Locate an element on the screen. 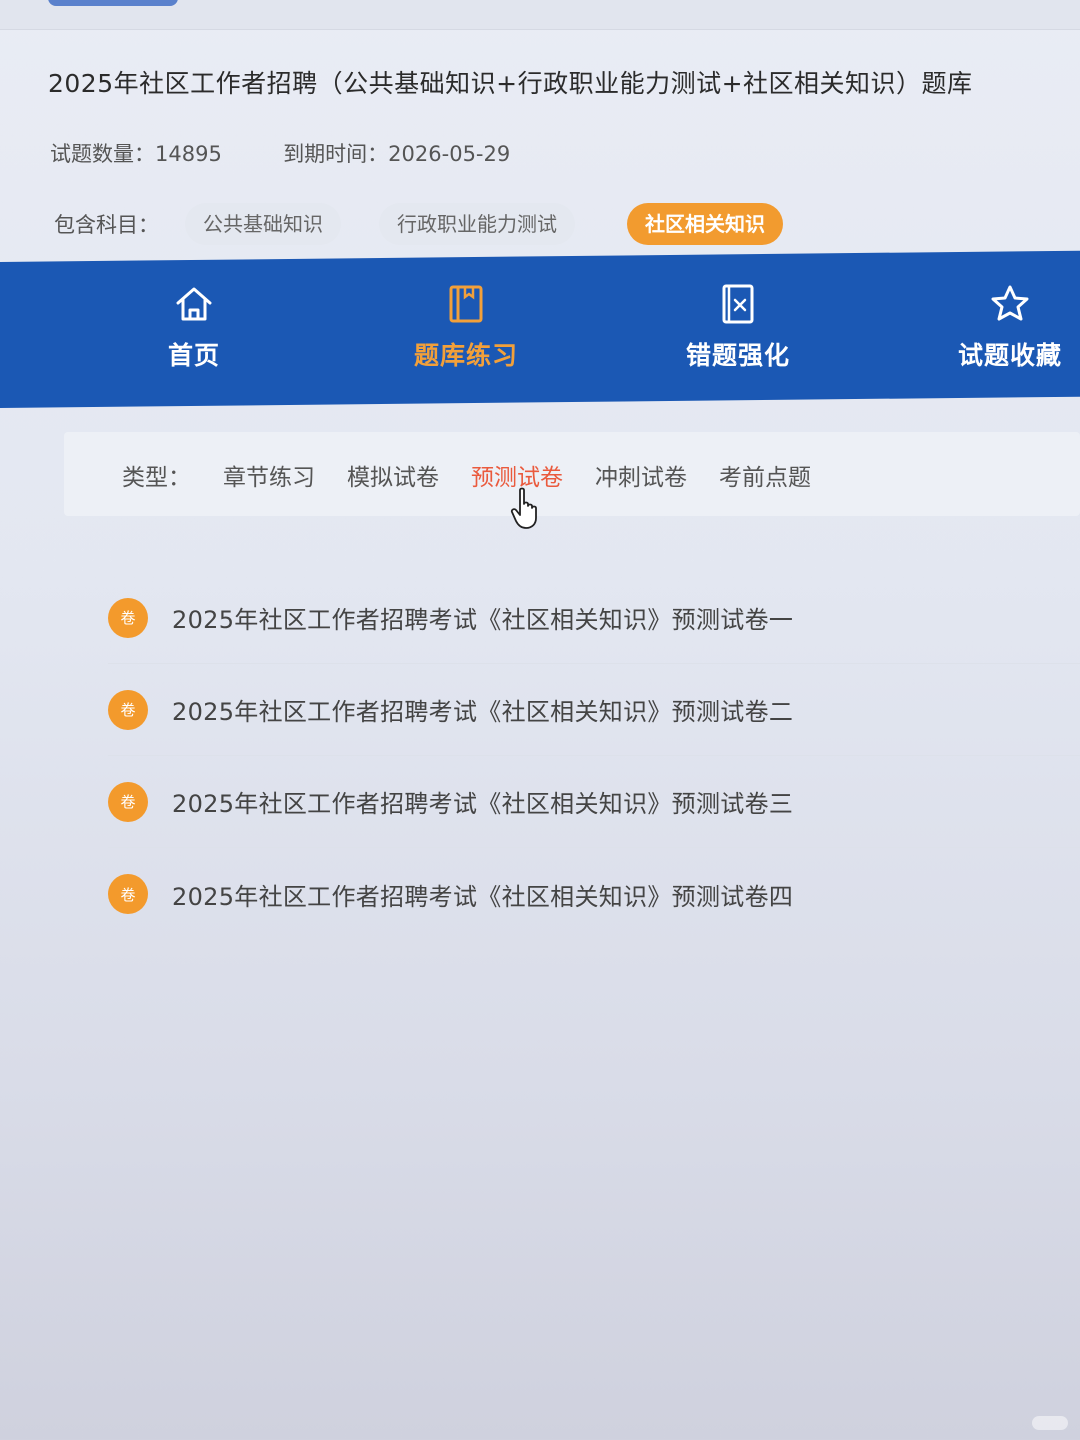 Image resolution: width=1080 pixels, height=1440 pixels. nav-label-wrong-questions: 错题强化 is located at coordinates (737, 355).